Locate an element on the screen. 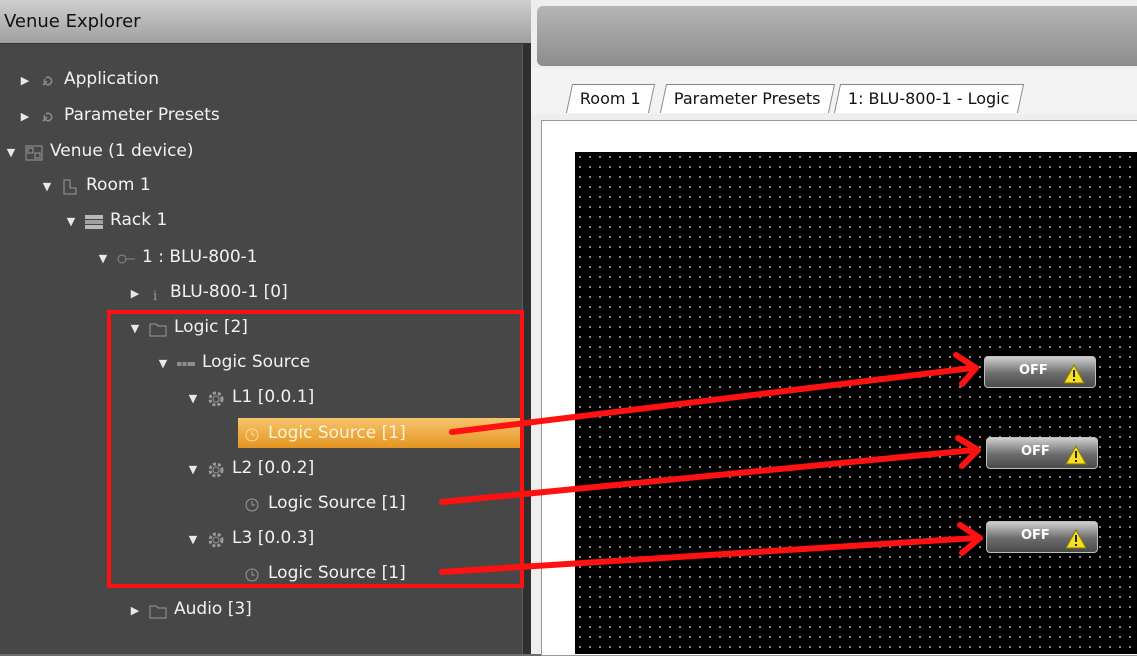 Image resolution: width=1137 pixels, height=656 pixels. logic-off-button-2: OFF is located at coordinates (1042, 453).